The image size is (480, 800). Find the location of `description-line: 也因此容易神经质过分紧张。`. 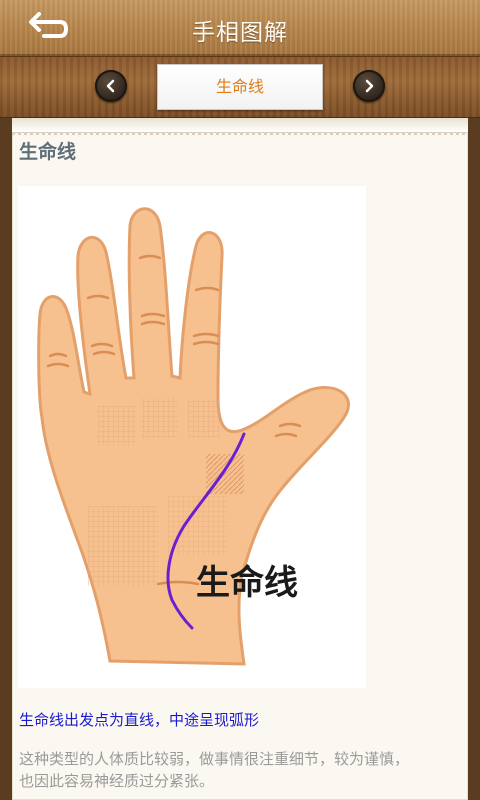

description-line: 也因此容易神经质过分紧张。 is located at coordinates (117, 781).